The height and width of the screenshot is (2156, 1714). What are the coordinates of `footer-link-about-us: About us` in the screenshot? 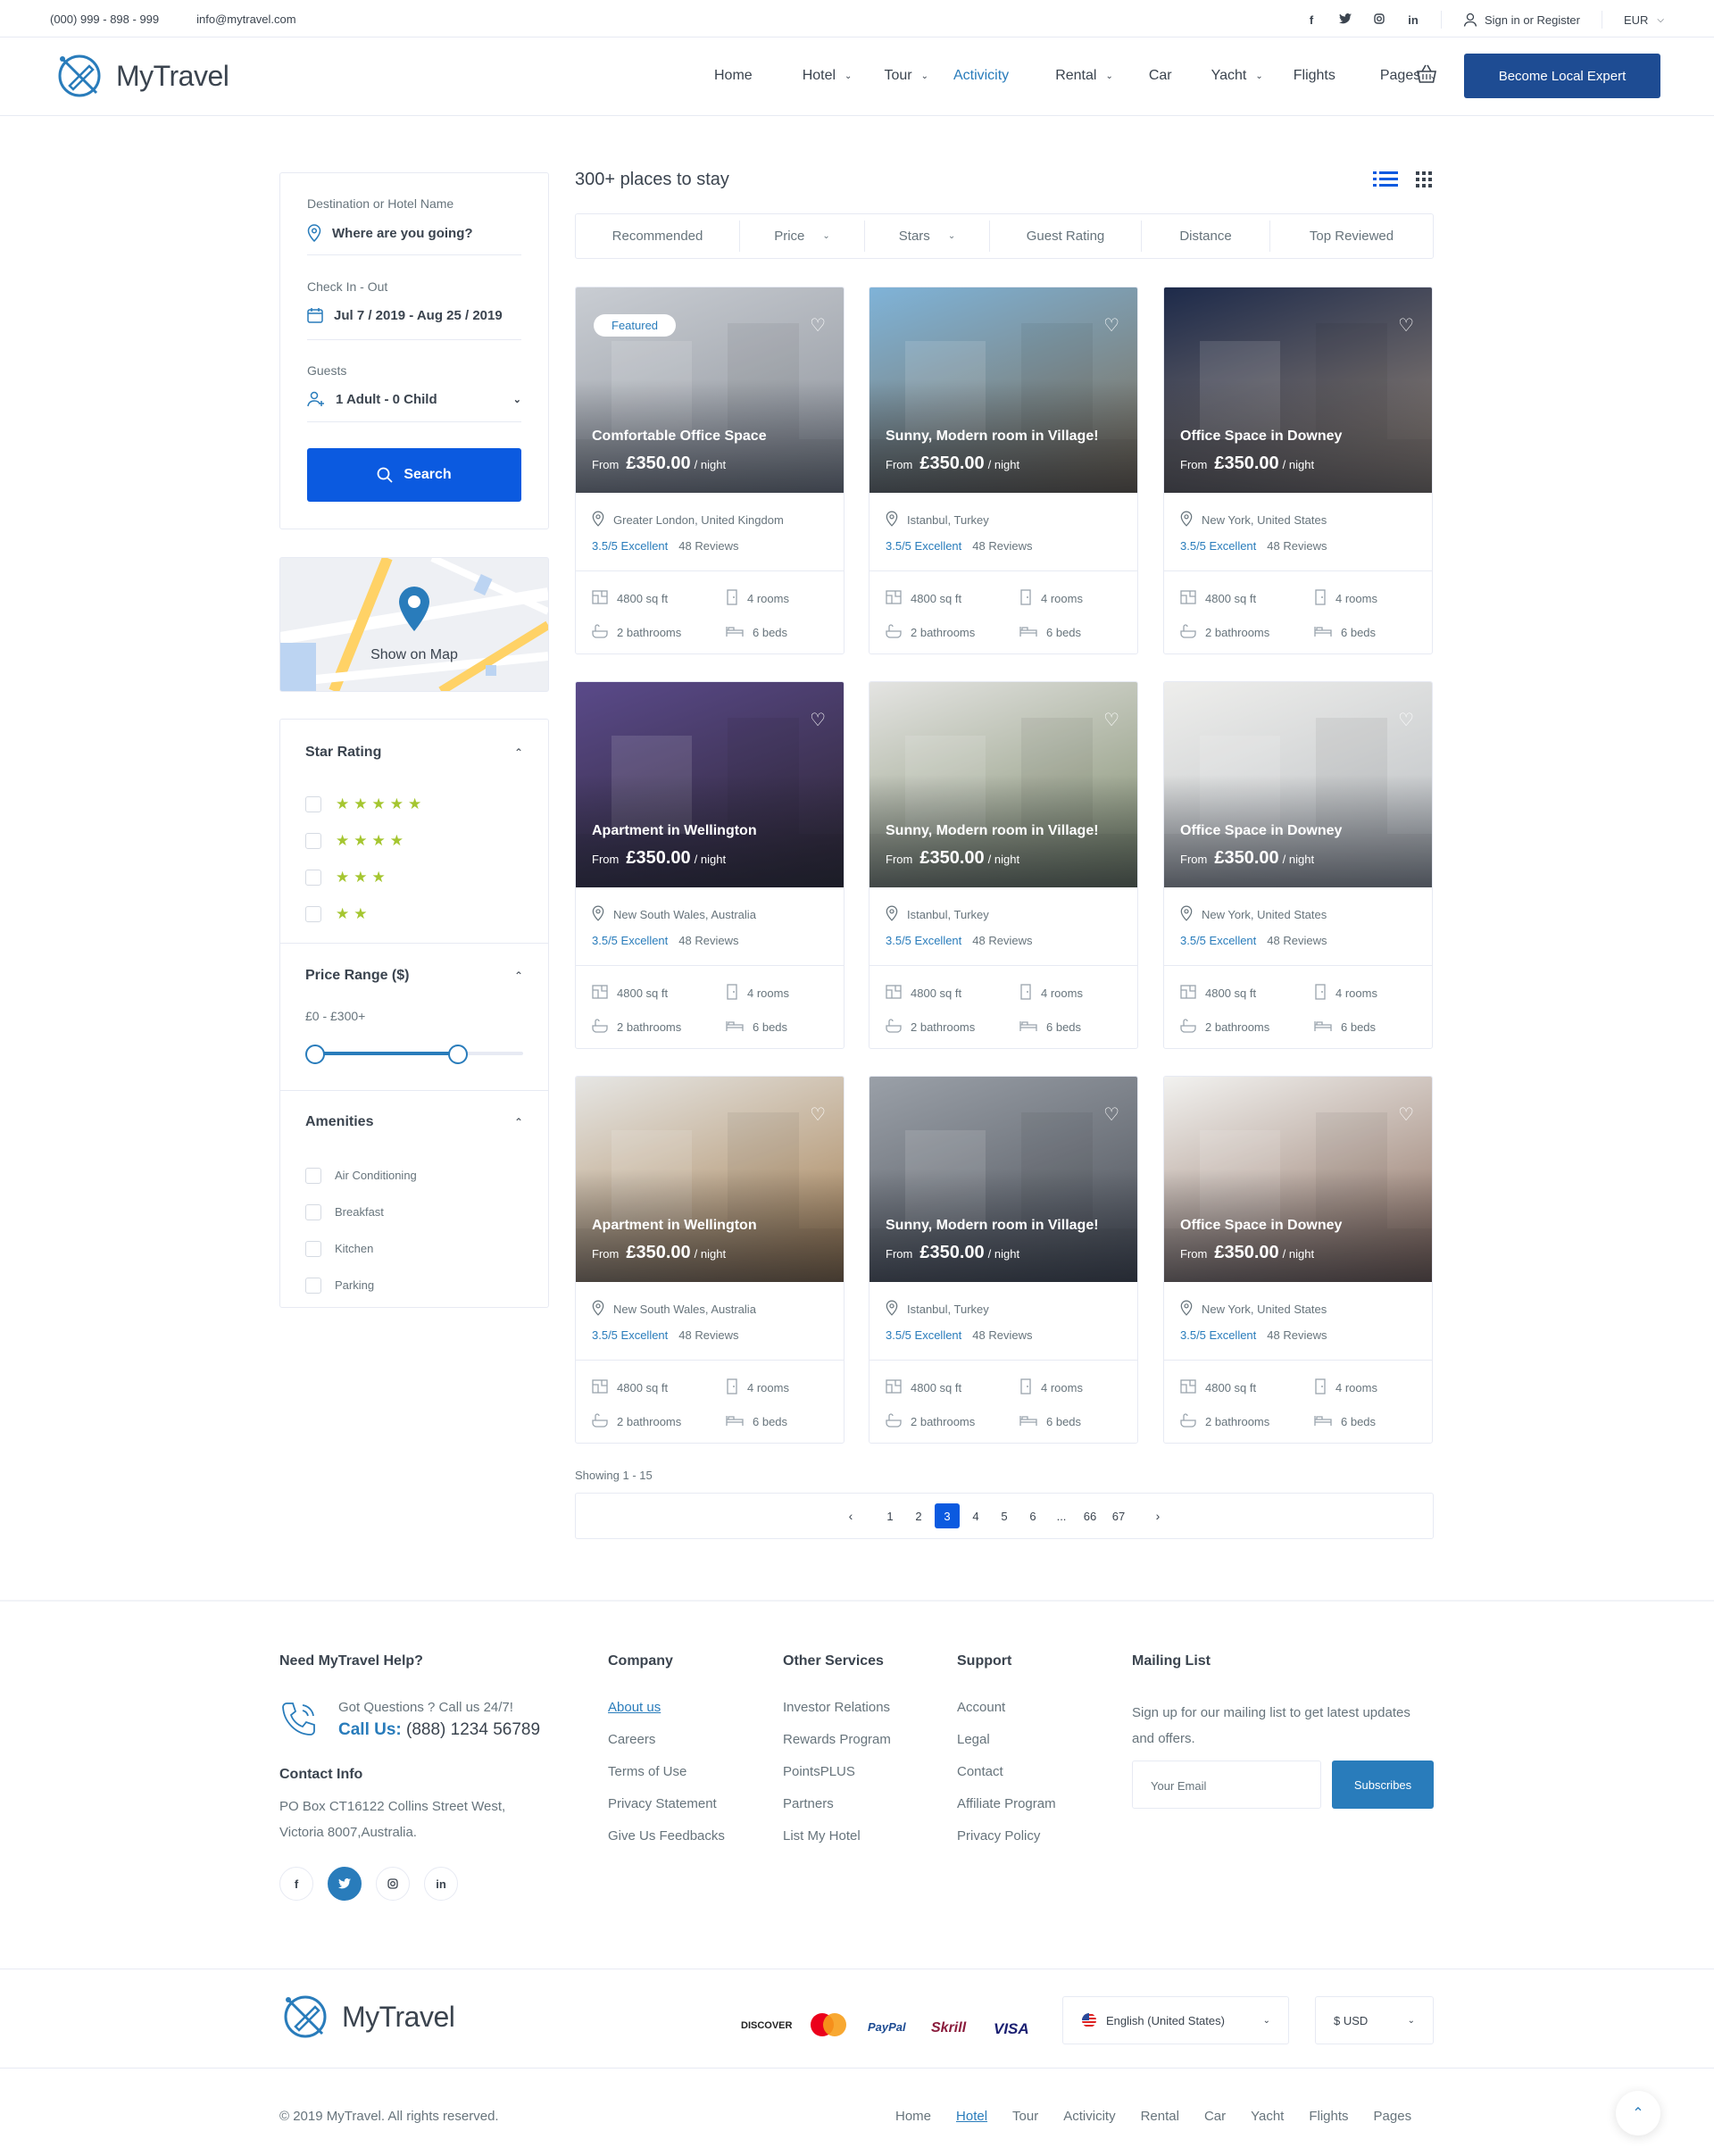 It's located at (666, 1707).